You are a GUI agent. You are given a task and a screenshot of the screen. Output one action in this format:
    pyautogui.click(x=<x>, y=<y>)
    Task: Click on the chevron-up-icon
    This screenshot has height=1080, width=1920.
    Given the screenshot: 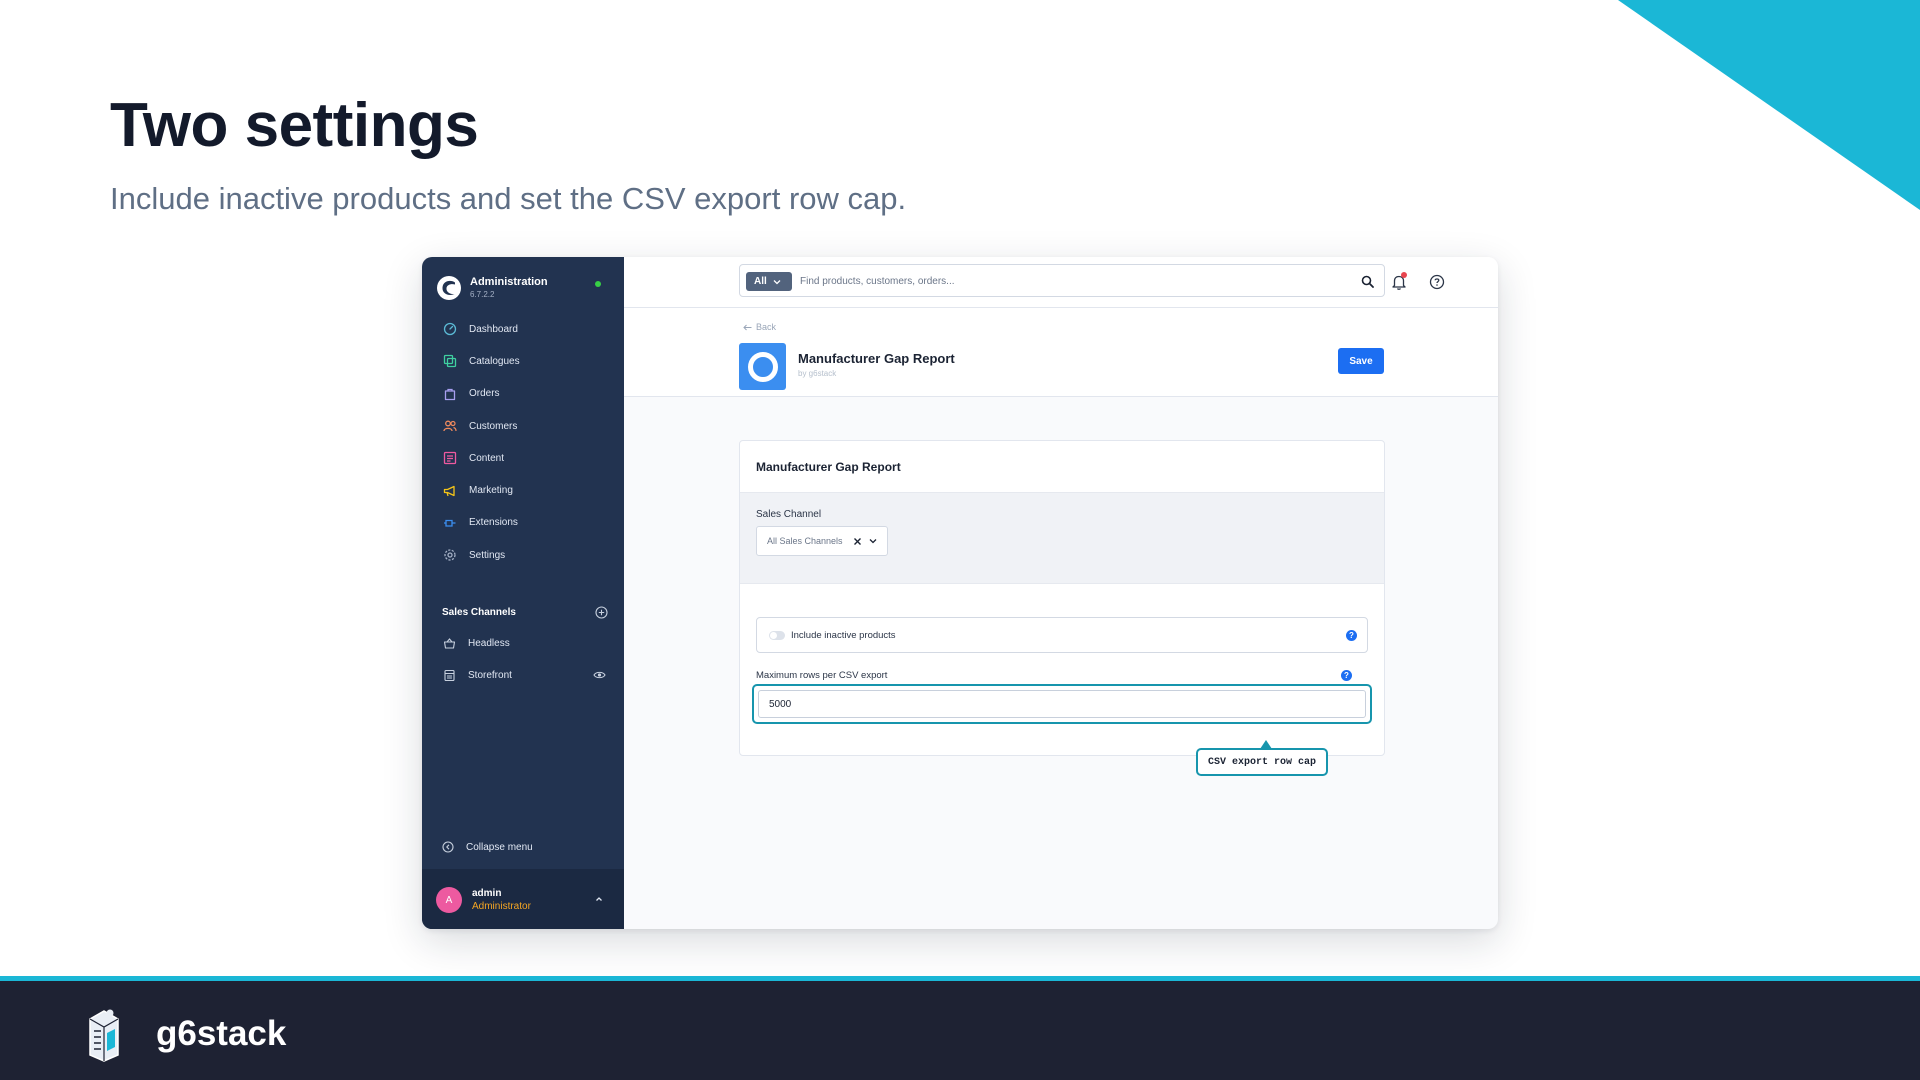 What is the action you would take?
    pyautogui.click(x=599, y=899)
    